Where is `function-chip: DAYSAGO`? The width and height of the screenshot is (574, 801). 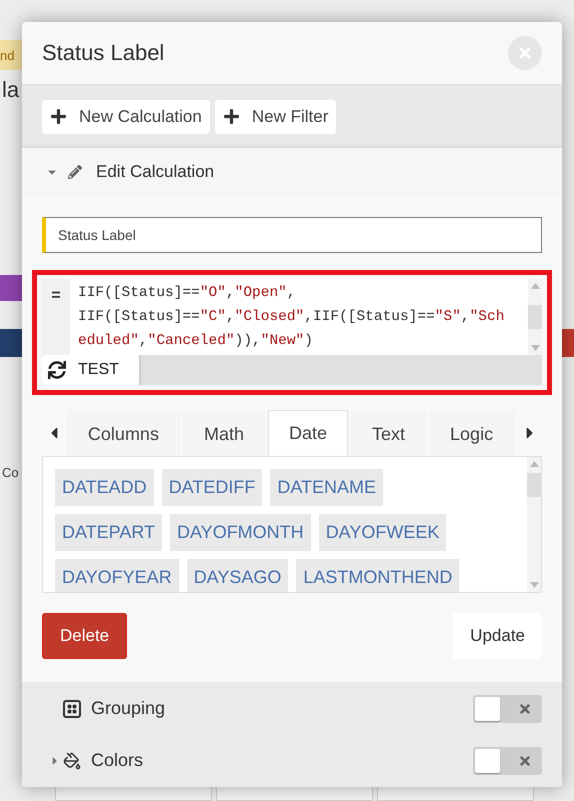
function-chip: DAYSAGO is located at coordinates (237, 575).